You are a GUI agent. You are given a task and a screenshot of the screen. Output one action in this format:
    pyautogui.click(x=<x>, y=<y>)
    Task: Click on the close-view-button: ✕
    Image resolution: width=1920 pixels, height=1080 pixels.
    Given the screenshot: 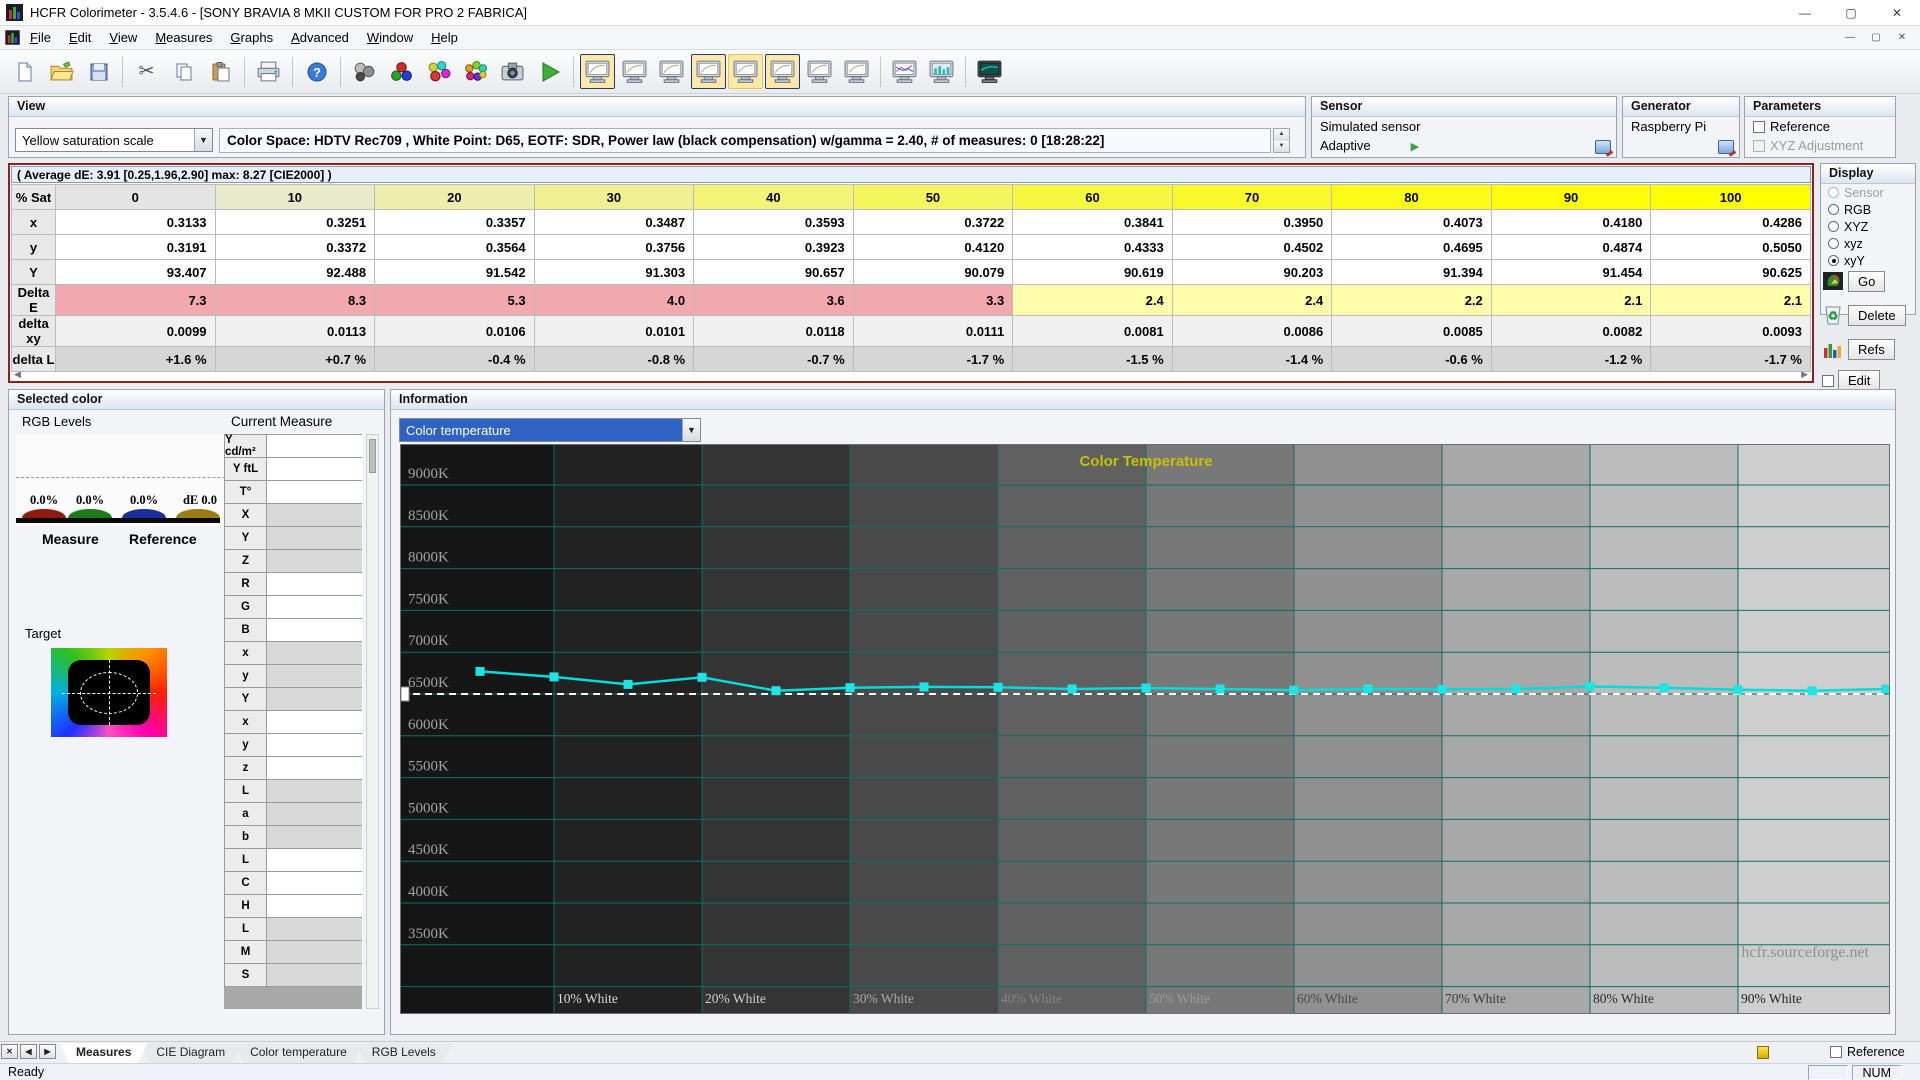 What is the action you would take?
    pyautogui.click(x=9, y=1051)
    